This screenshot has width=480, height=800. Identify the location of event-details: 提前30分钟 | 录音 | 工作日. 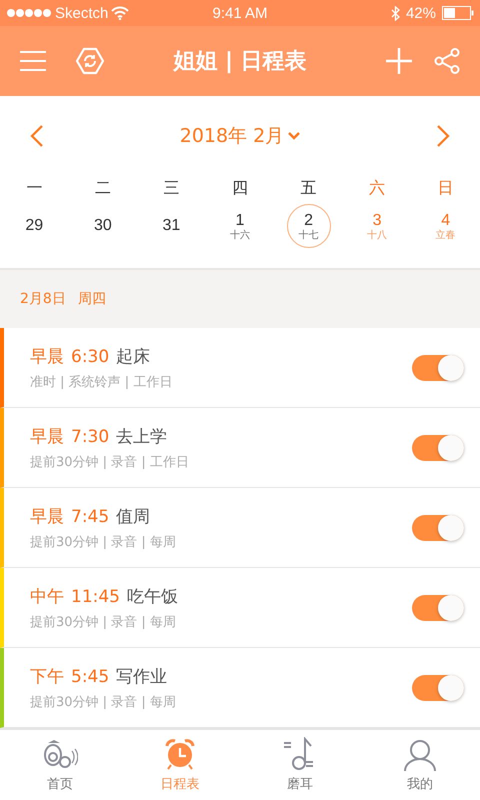
(109, 462).